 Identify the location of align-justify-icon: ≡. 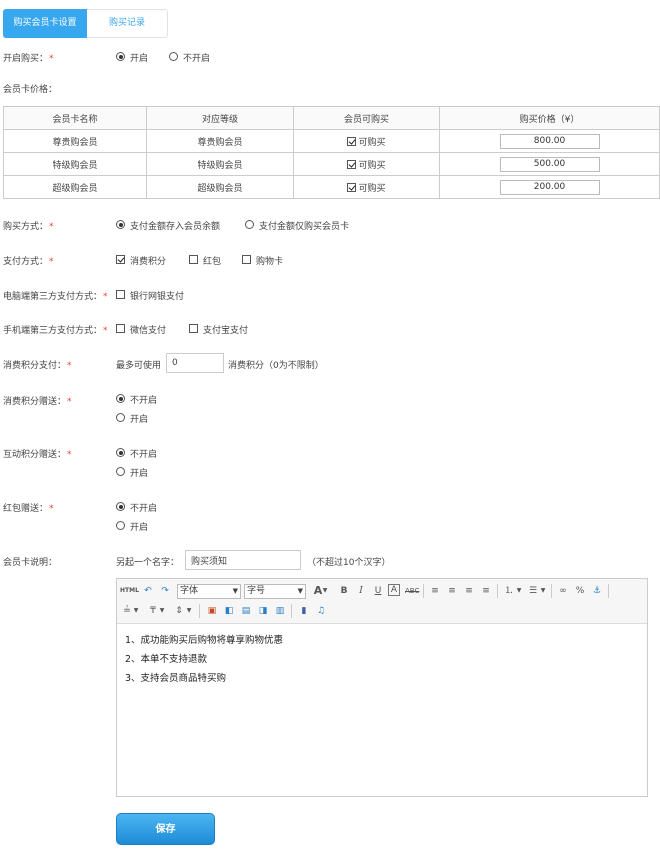
(486, 591).